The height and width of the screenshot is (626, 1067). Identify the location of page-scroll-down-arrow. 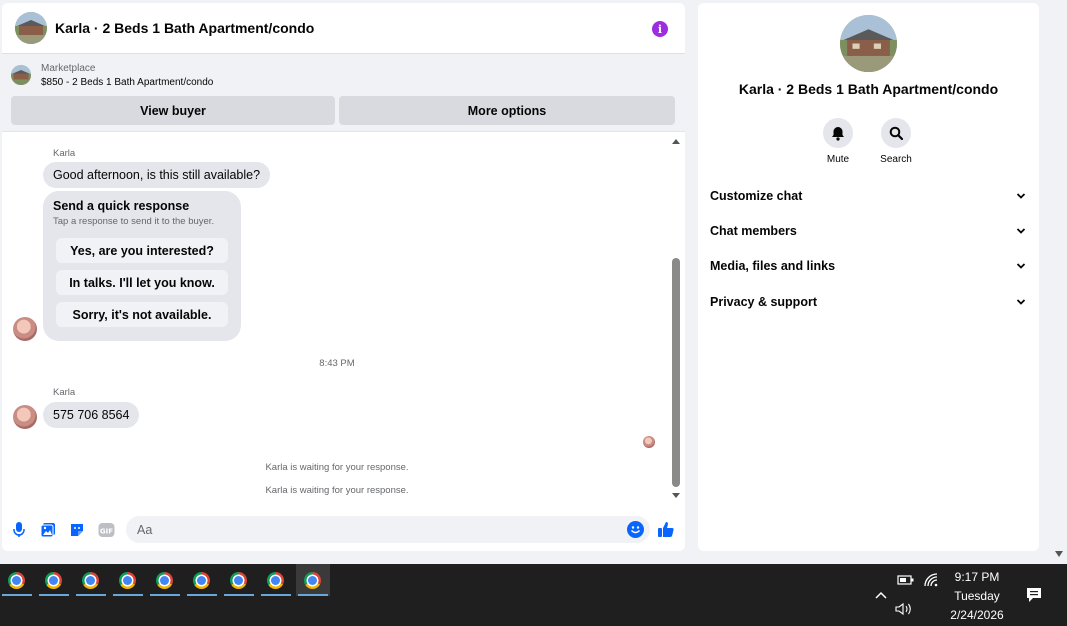
(1059, 554).